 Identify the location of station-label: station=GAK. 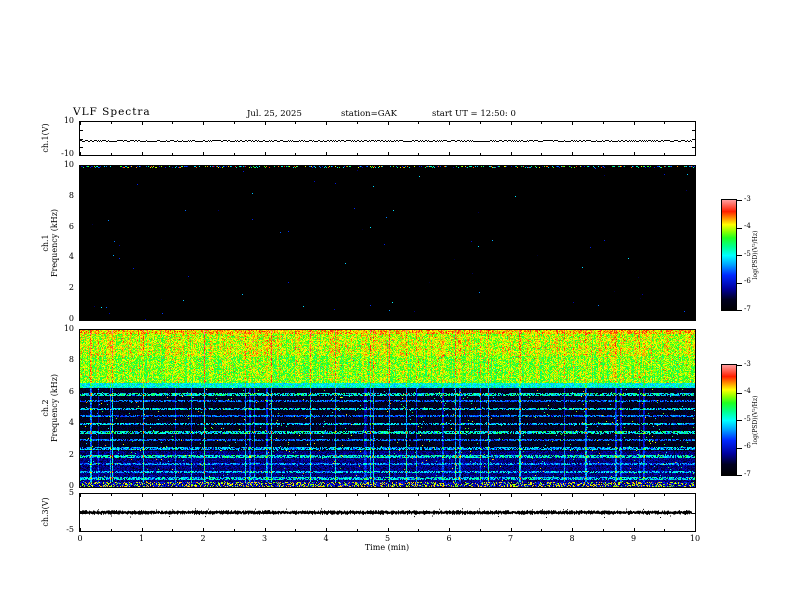
(369, 114).